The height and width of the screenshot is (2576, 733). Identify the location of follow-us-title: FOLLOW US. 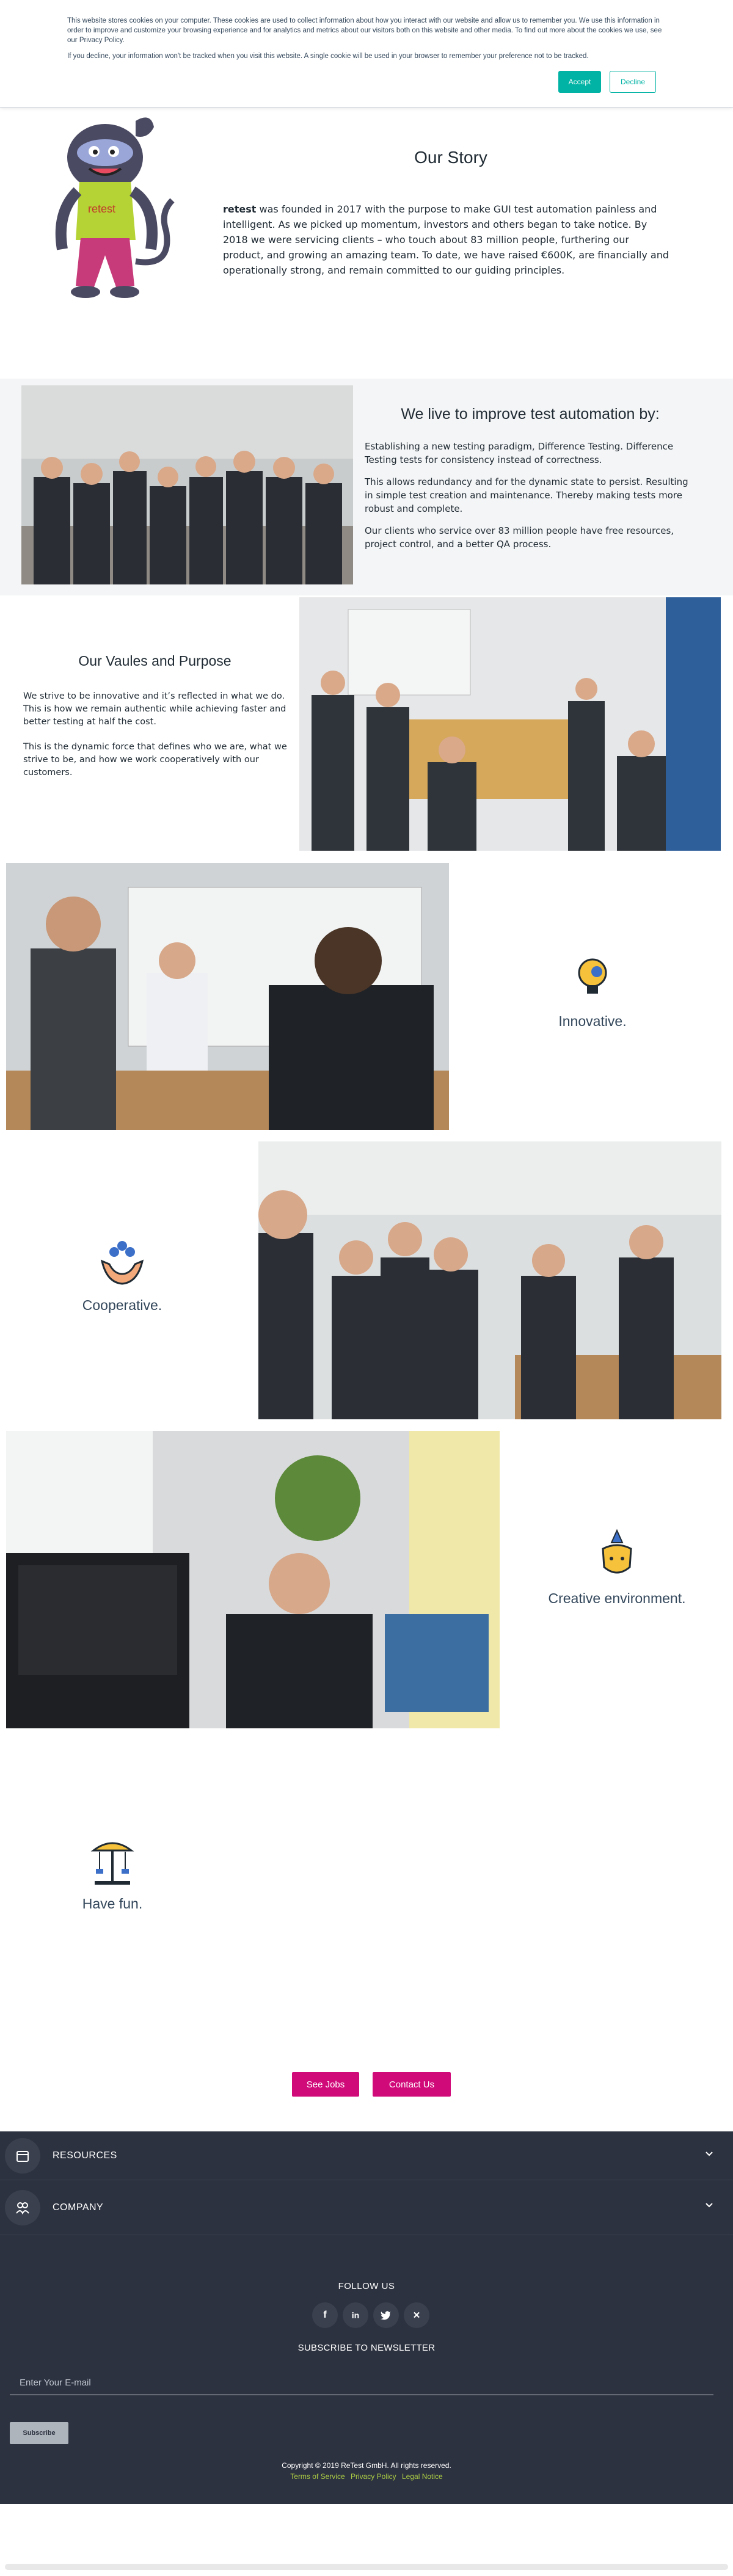
(366, 2286).